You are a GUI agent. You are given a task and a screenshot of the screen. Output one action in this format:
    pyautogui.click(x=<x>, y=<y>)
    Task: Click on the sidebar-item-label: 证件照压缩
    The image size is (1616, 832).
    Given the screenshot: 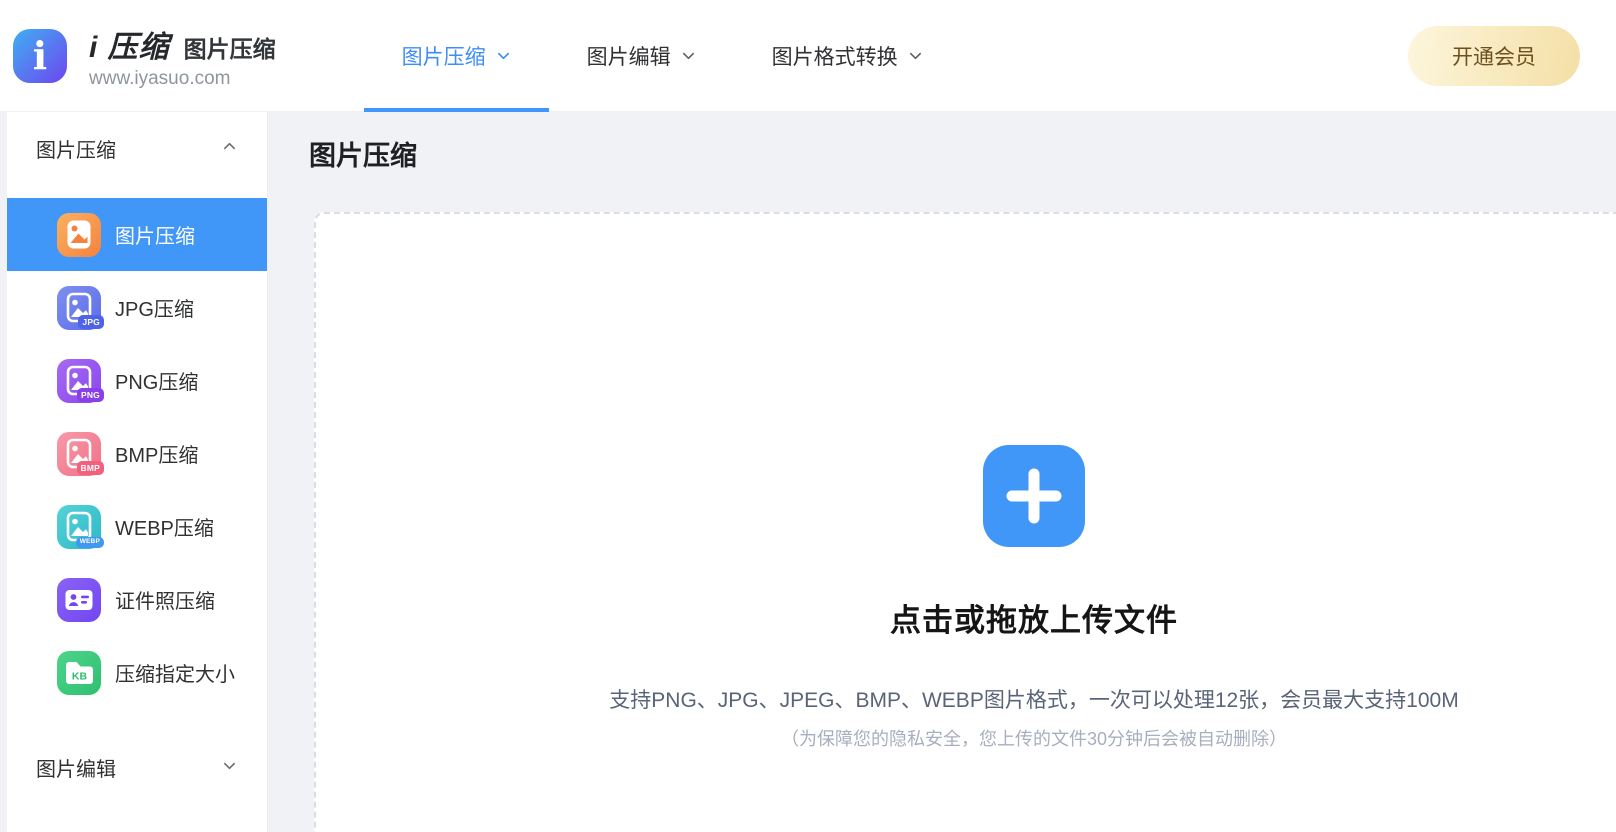 What is the action you would take?
    pyautogui.click(x=165, y=602)
    